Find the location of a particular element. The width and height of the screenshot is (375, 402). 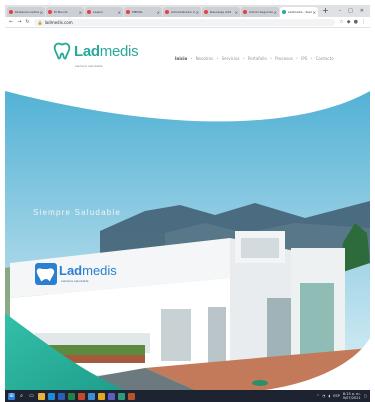

notification-icon: ▢ is located at coordinates (365, 396).